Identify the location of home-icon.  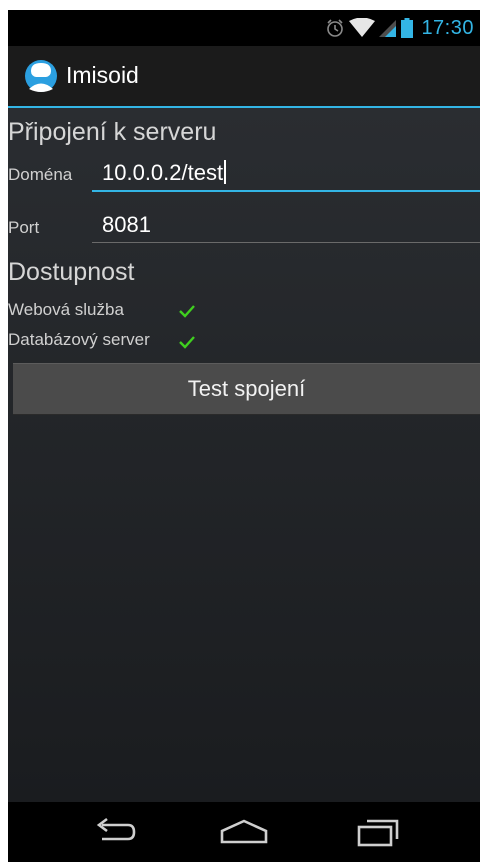
(244, 831).